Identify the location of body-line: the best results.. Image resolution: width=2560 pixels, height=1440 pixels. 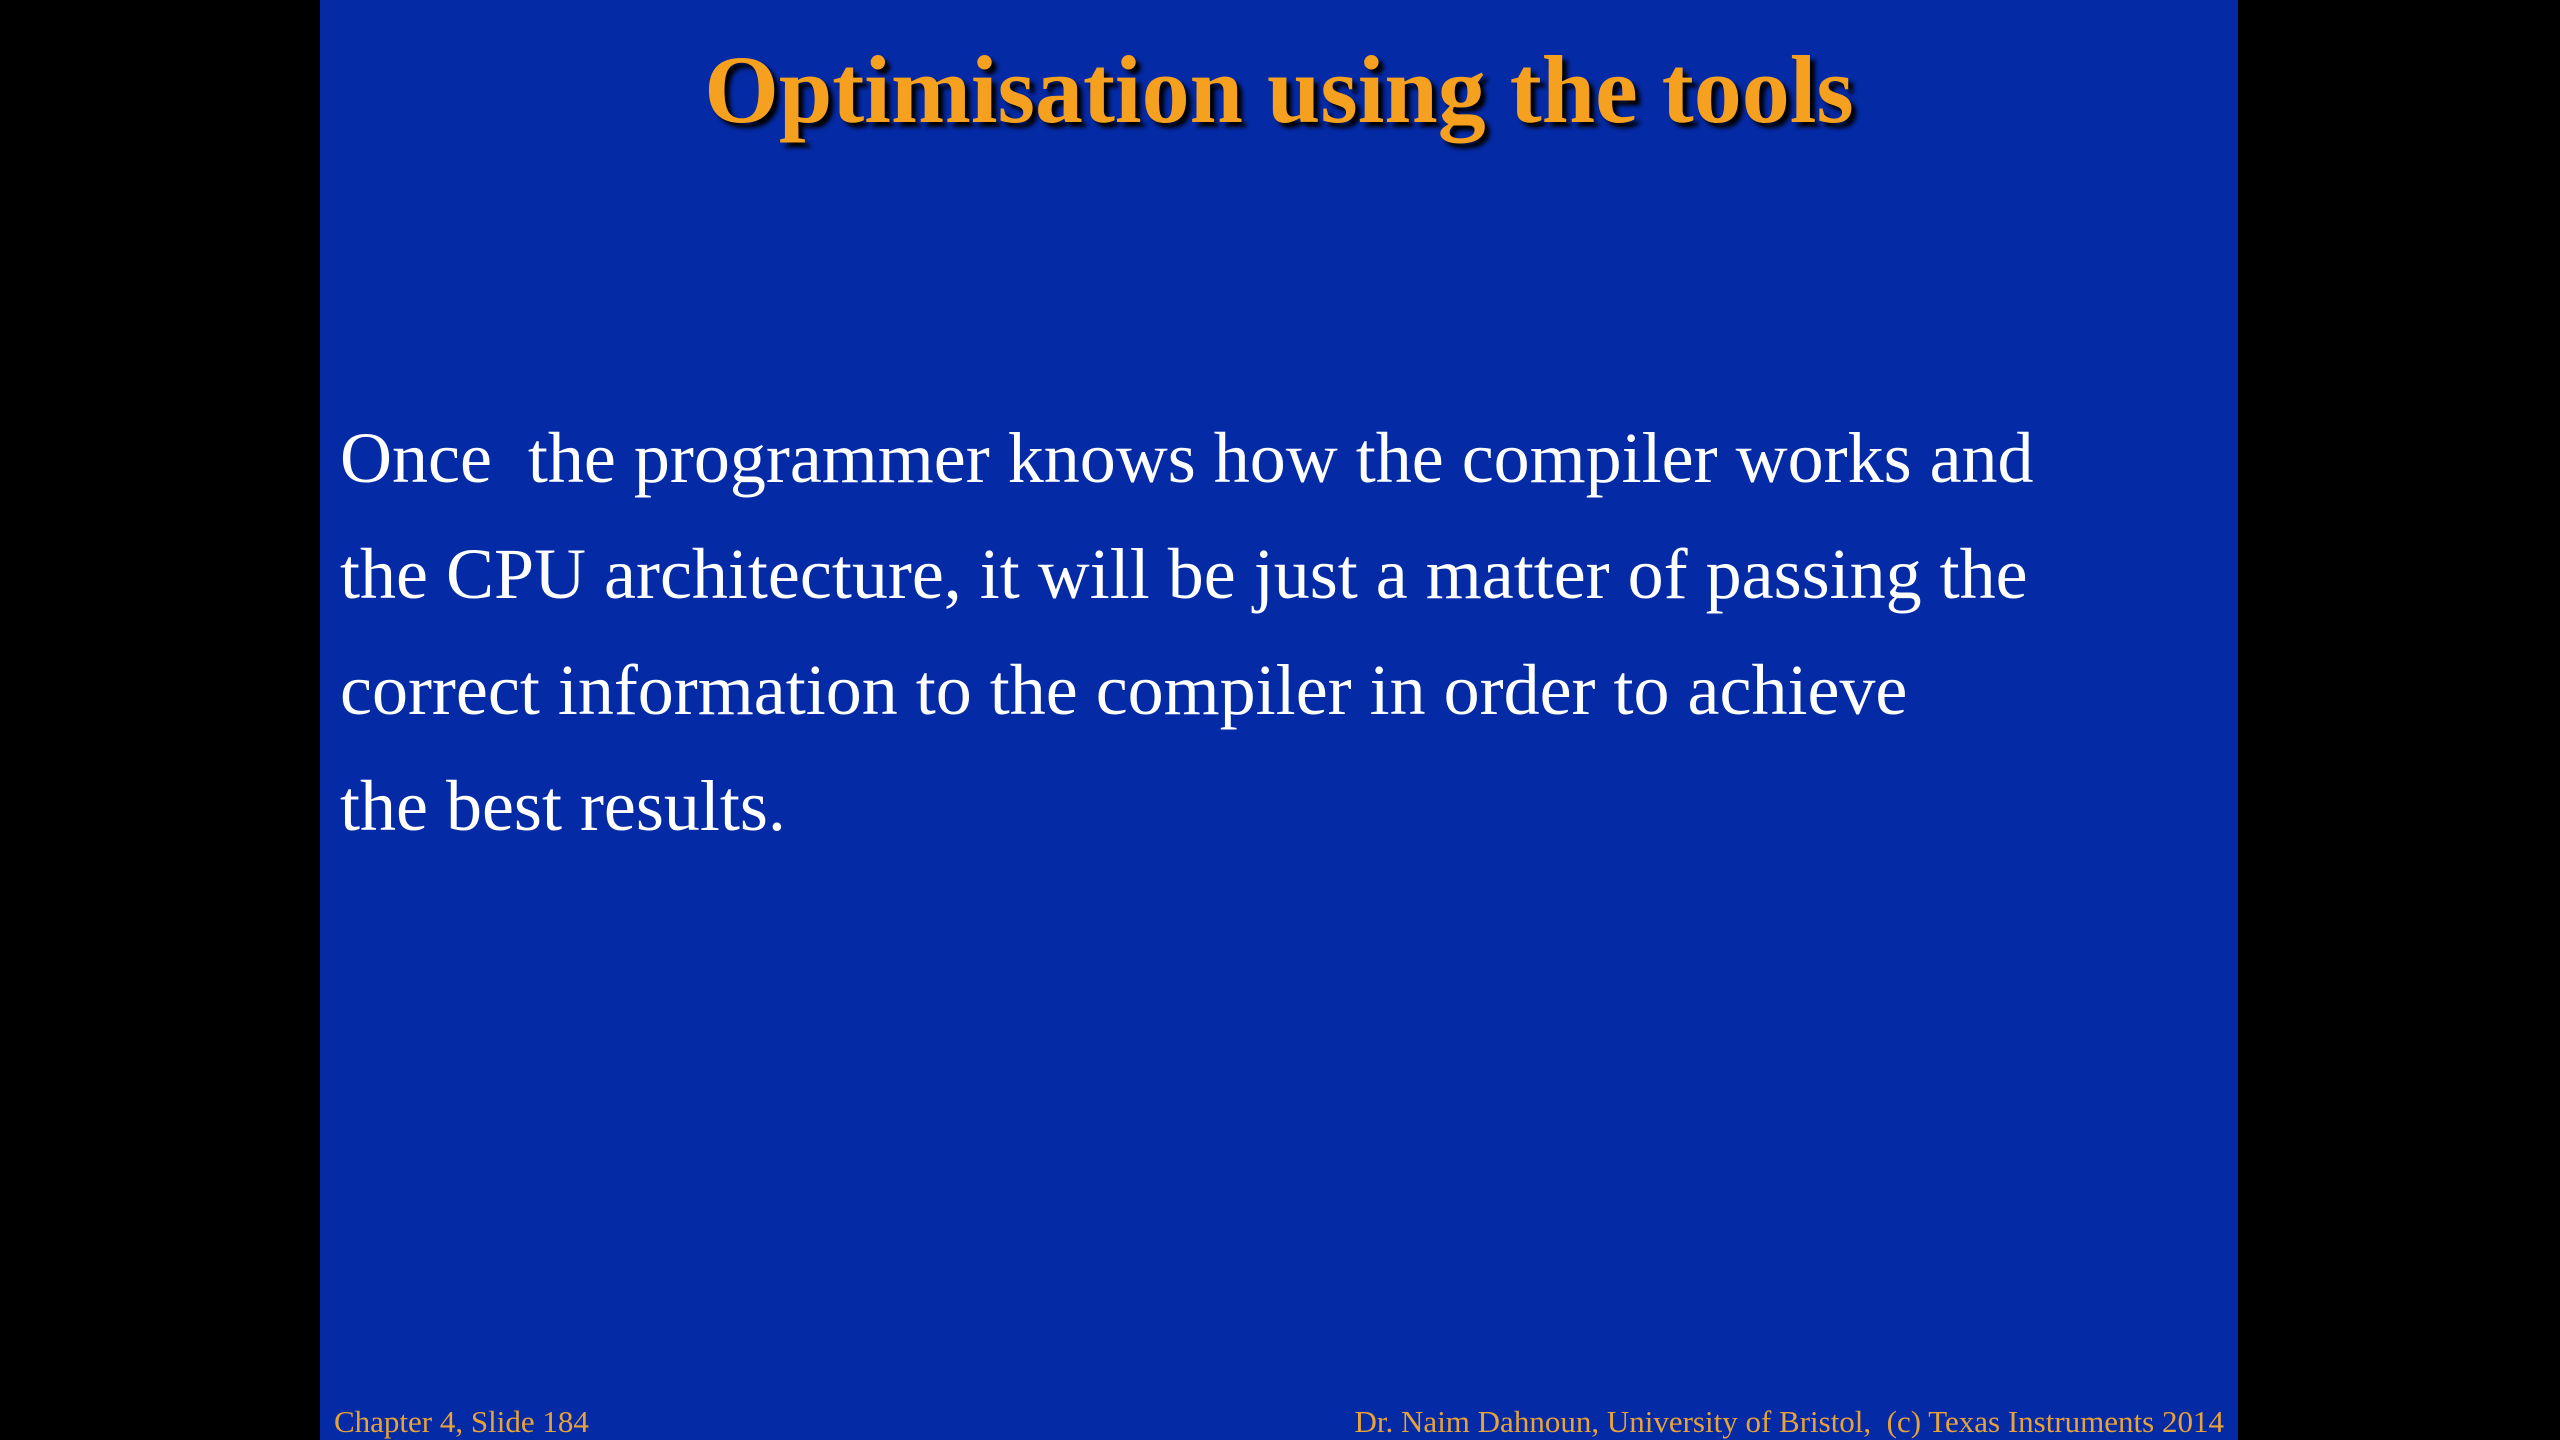
(563, 806).